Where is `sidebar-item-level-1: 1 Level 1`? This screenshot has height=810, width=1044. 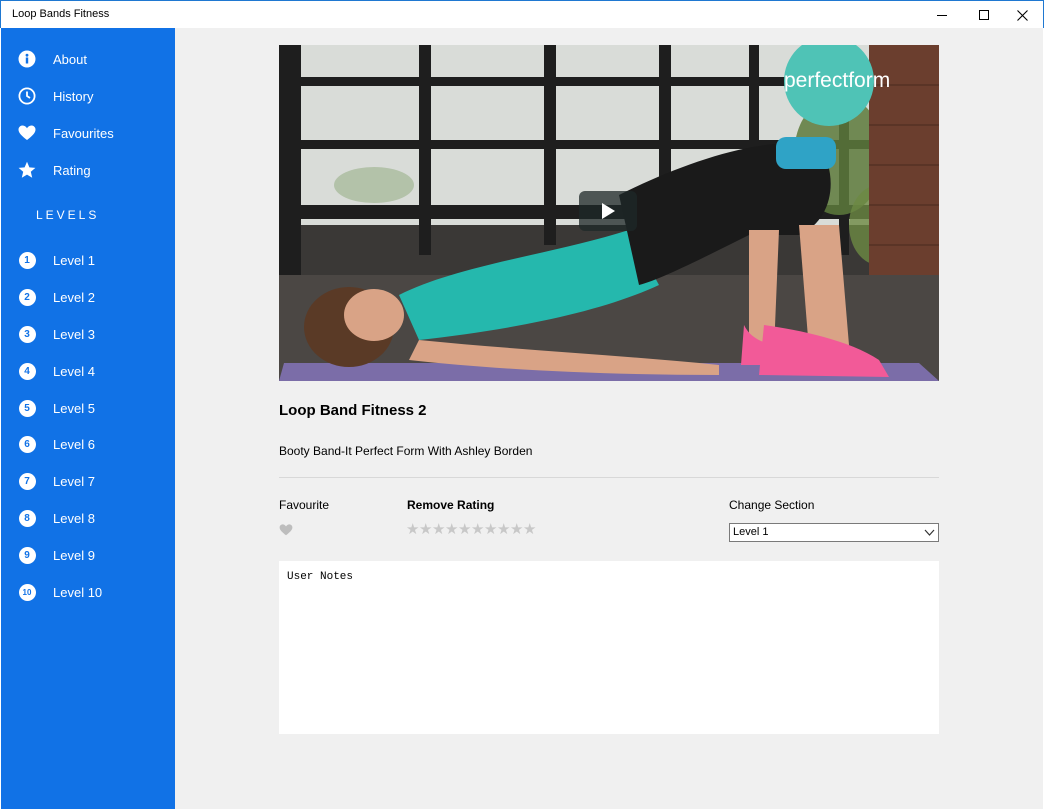 sidebar-item-level-1: 1 Level 1 is located at coordinates (88, 260).